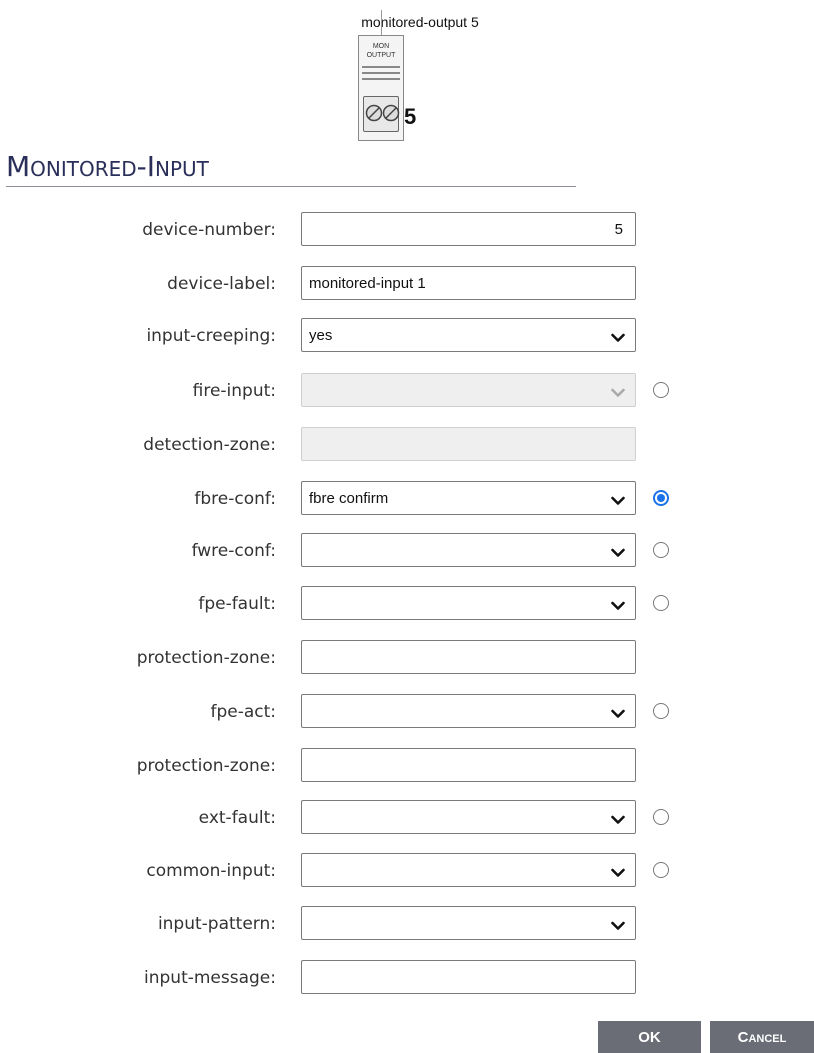  Describe the element at coordinates (468, 711) in the screenshot. I see `fpe-act-select` at that location.